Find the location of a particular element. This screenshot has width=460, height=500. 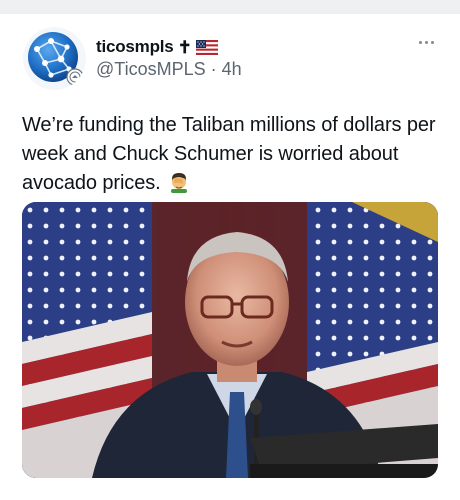

more-dots-icon is located at coordinates (420, 42).